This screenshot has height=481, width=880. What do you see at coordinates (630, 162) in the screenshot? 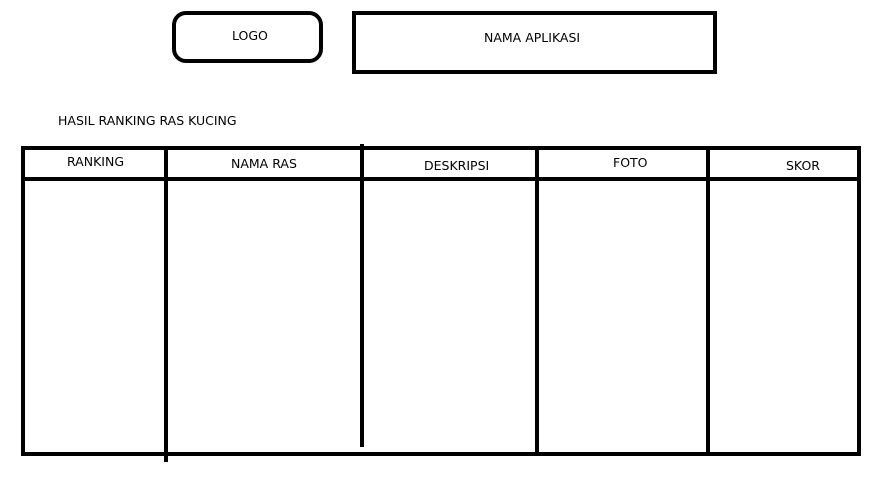
I see `column-header-foto: FOTO` at bounding box center [630, 162].